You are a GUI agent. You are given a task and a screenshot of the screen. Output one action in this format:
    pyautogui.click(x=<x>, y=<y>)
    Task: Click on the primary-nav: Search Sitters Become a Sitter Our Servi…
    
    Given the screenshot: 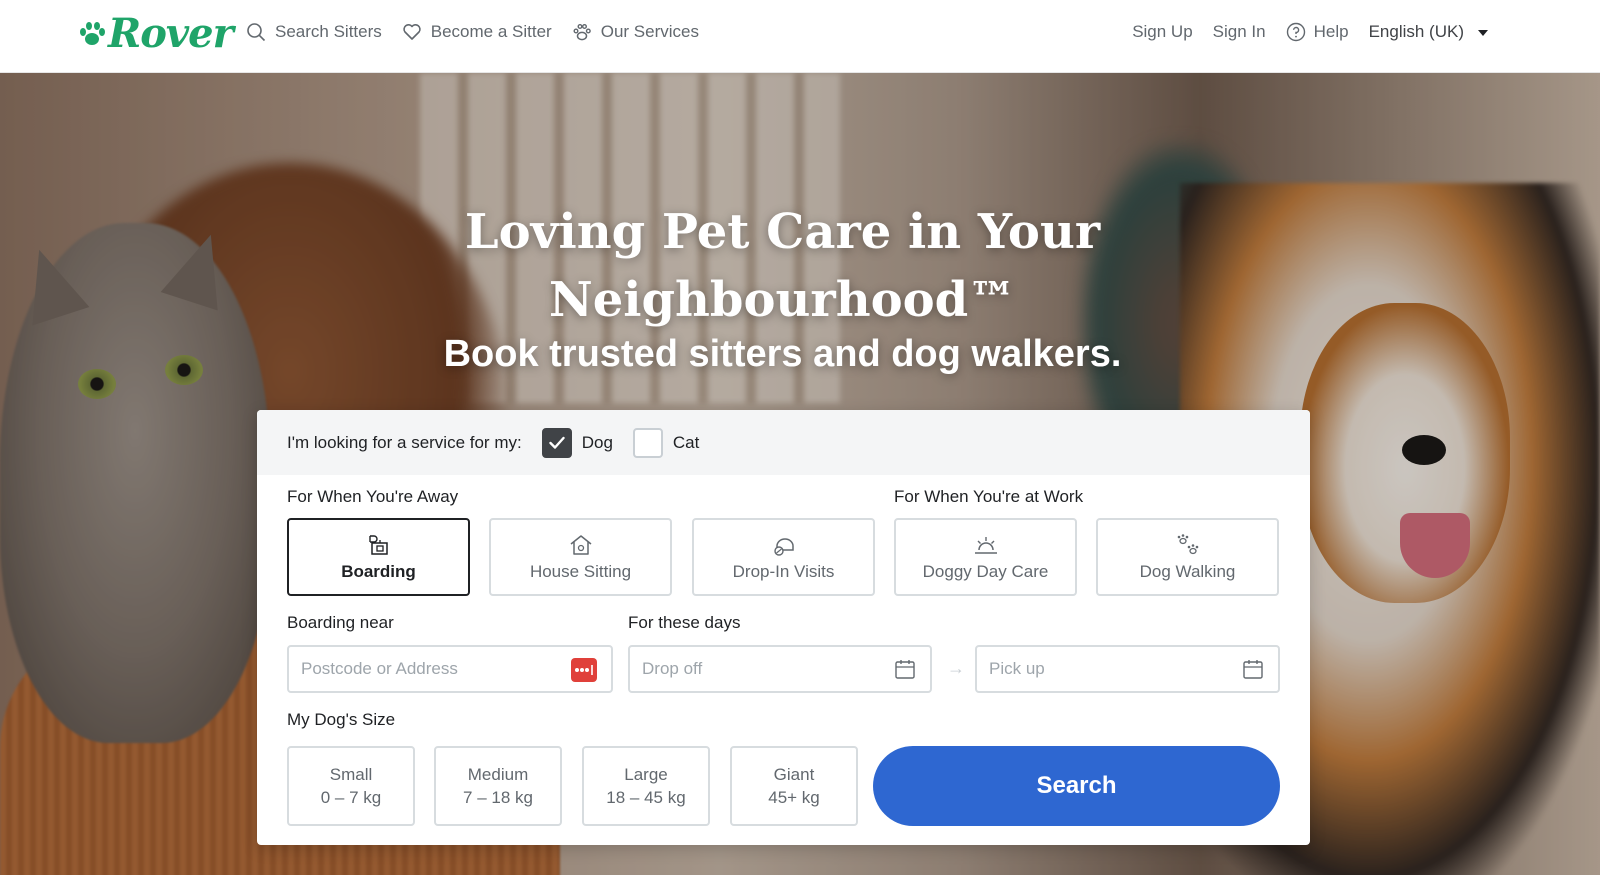 What is the action you would take?
    pyautogui.click(x=472, y=32)
    